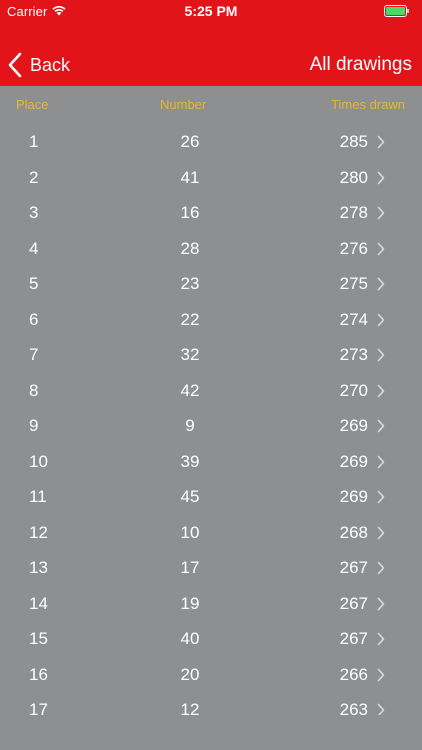 The image size is (422, 750). Describe the element at coordinates (190, 212) in the screenshot. I see `row-number: 16` at that location.